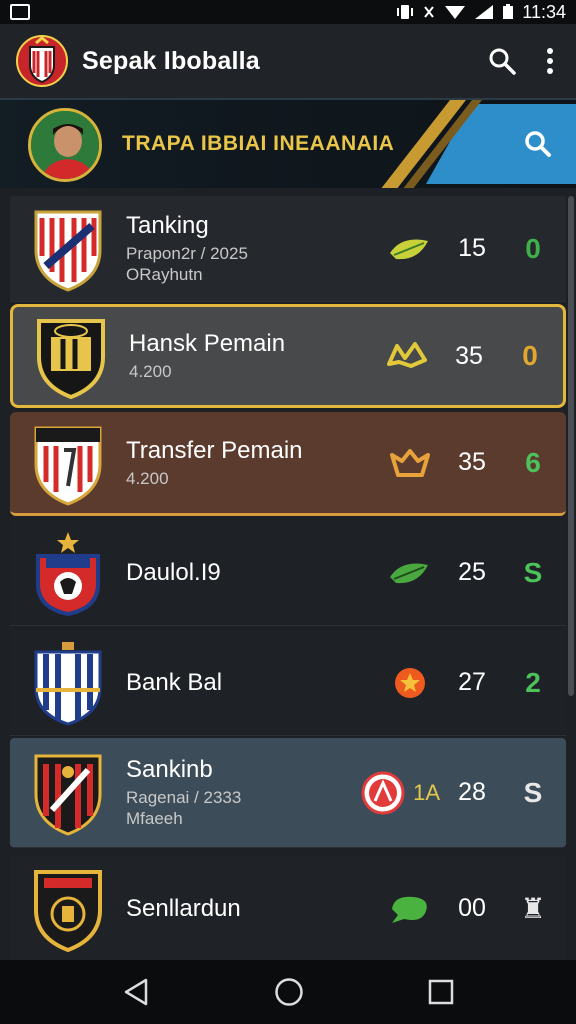 This screenshot has width=576, height=1024. Describe the element at coordinates (136, 992) in the screenshot. I see `back-icon` at that location.